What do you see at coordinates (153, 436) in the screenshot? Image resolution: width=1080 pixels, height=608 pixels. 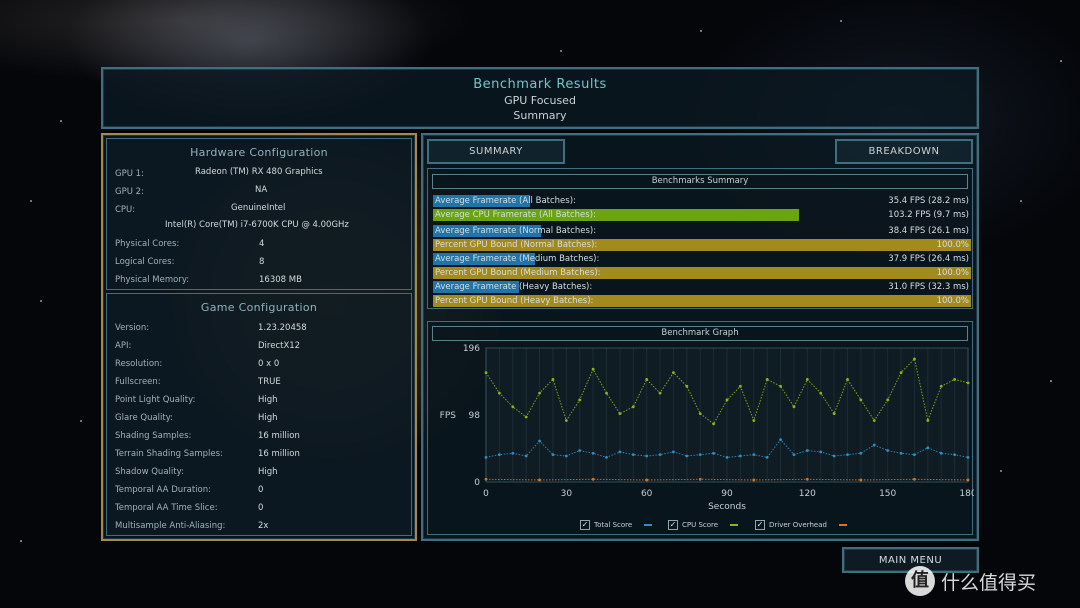 I see `game-label: Shading Samples:` at bounding box center [153, 436].